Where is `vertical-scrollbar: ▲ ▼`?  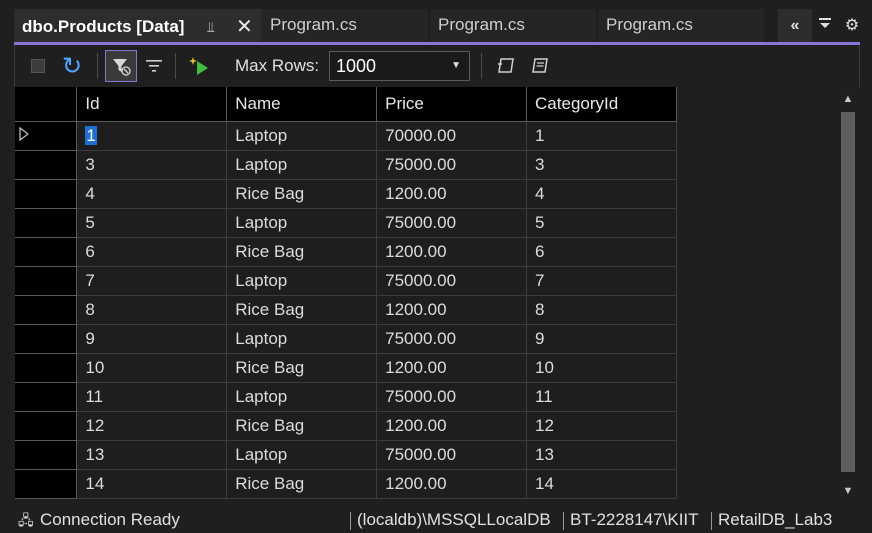 vertical-scrollbar: ▲ ▼ is located at coordinates (848, 295).